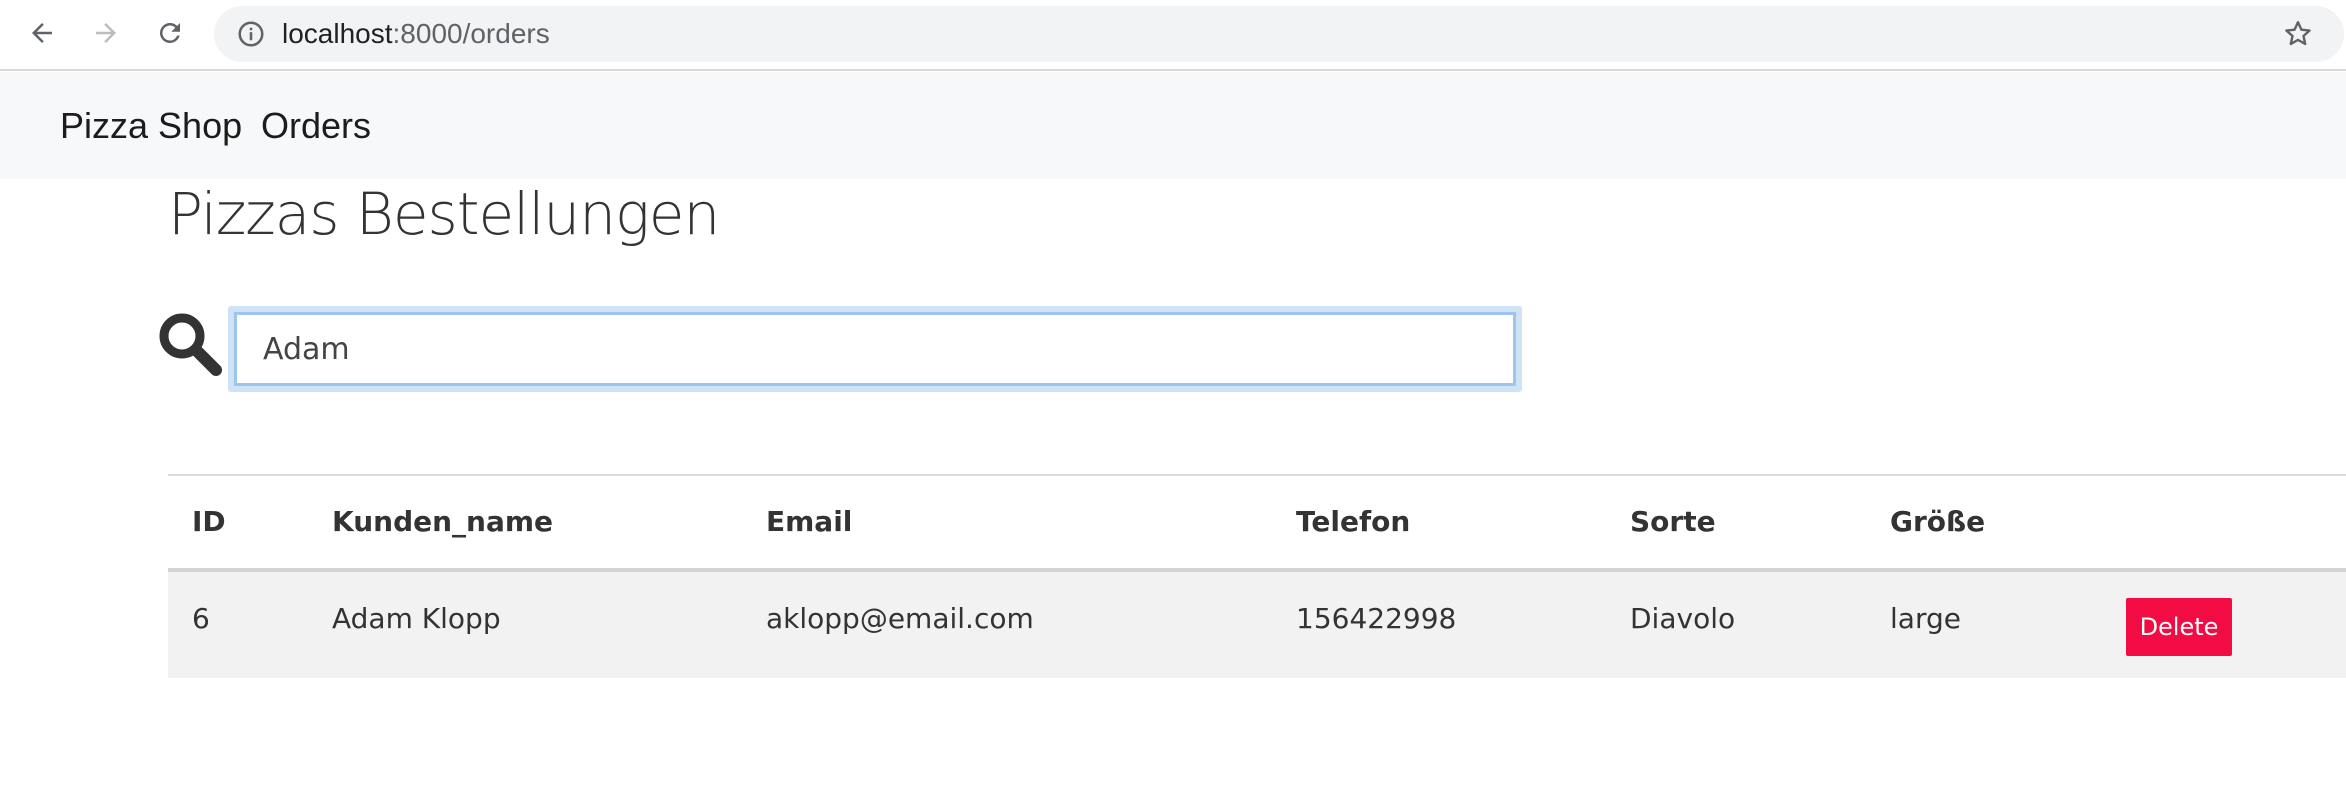 The width and height of the screenshot is (2346, 810). I want to click on cell-email: aklopp@email.com, so click(900, 618).